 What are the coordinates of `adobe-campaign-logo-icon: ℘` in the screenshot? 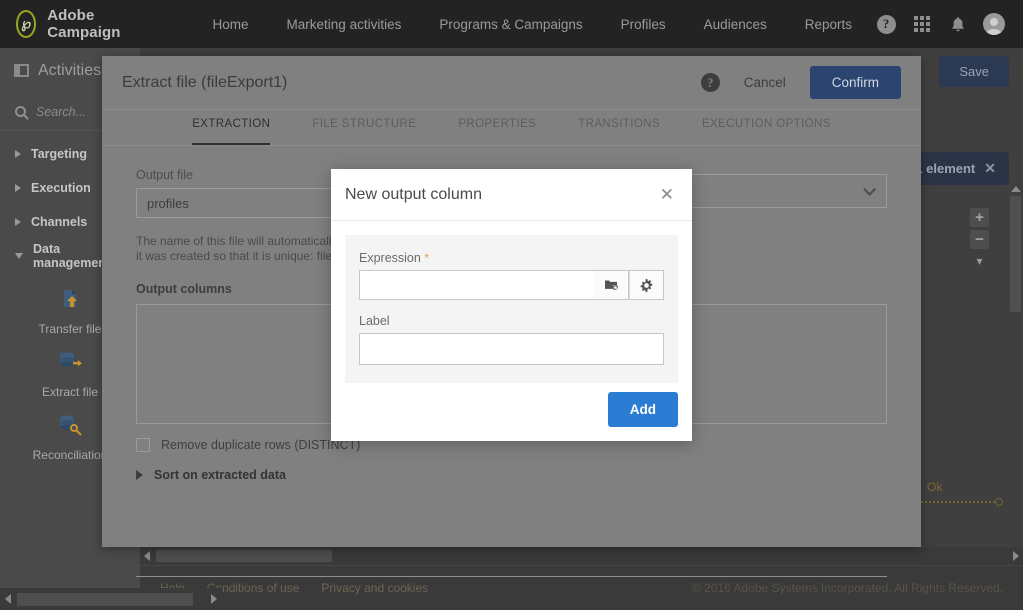 It's located at (26, 24).